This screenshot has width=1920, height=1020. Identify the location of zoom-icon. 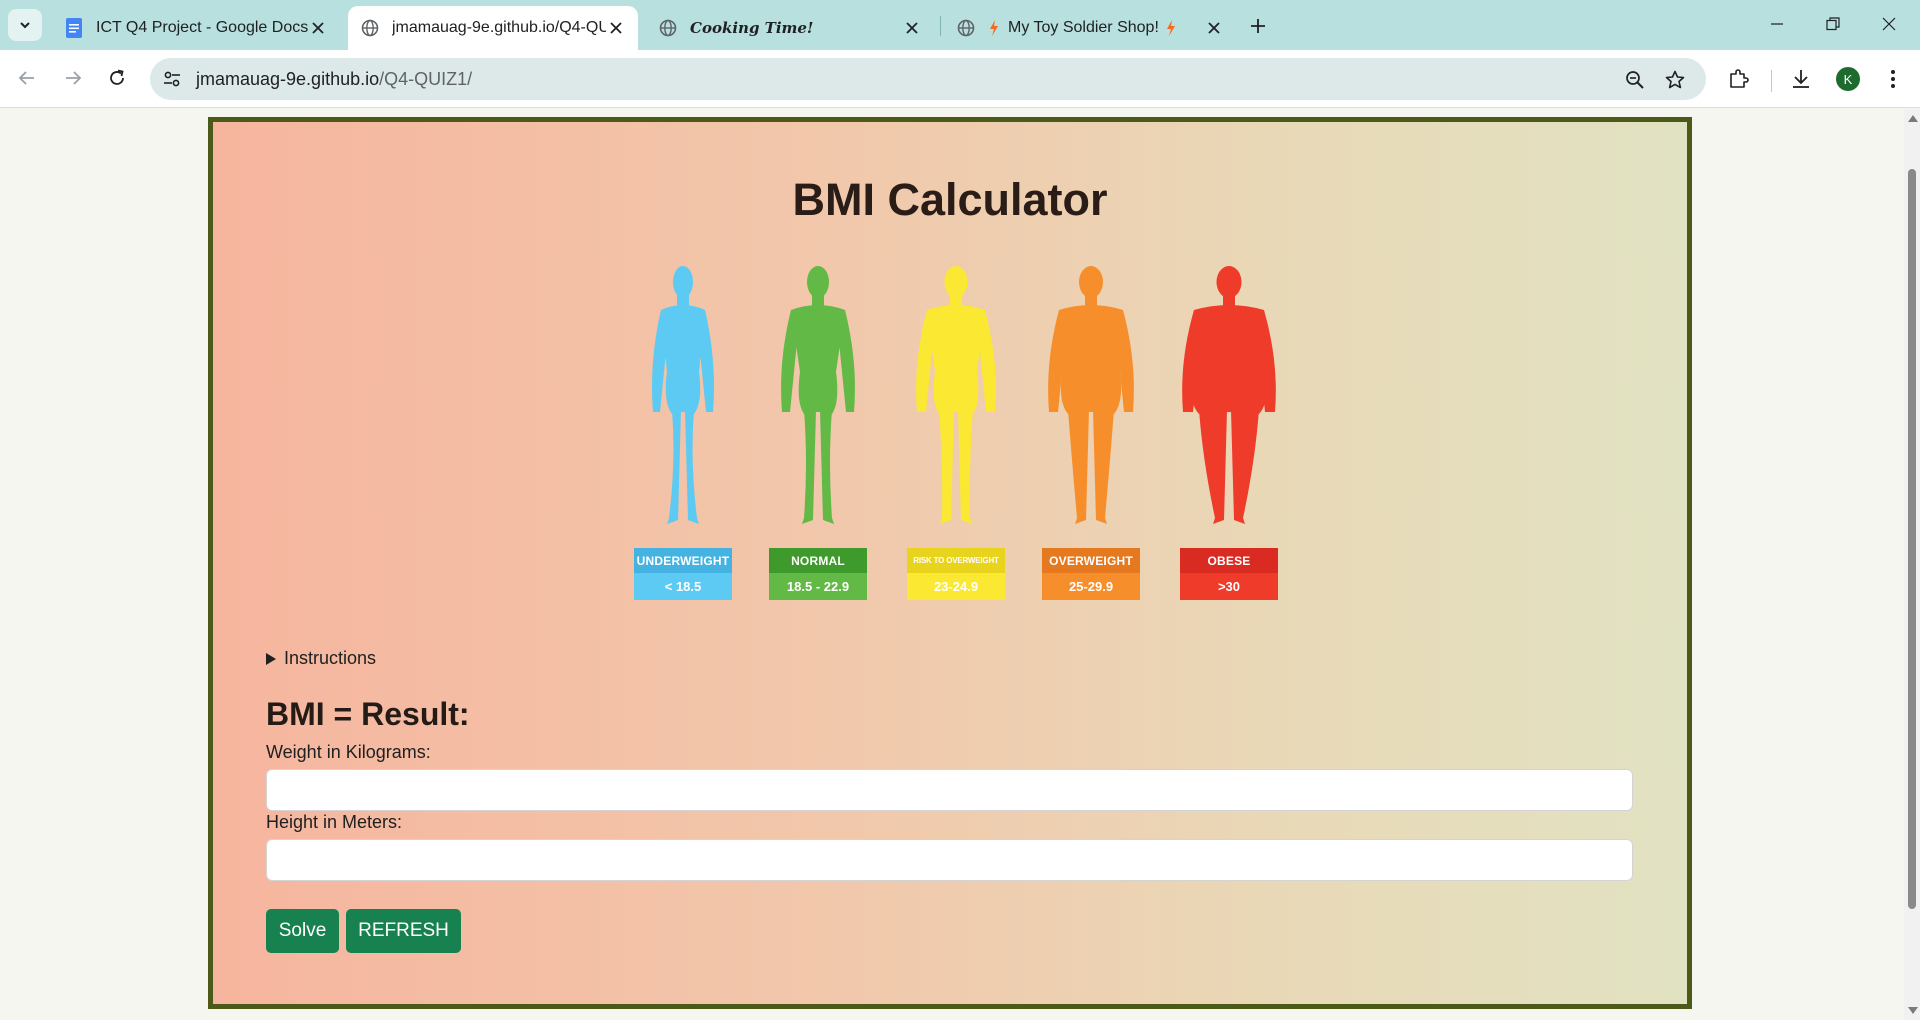
(1635, 80).